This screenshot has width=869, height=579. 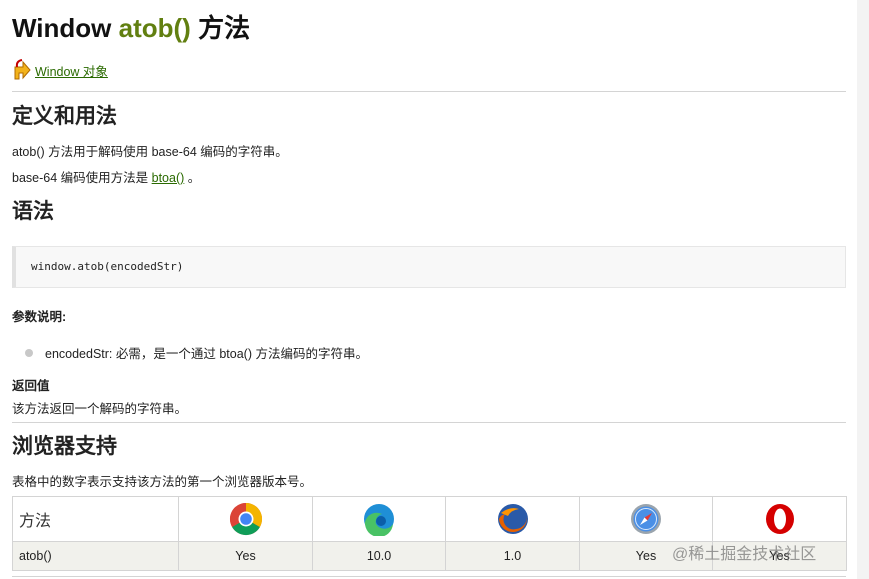 I want to click on method-cell: atob(), so click(x=95, y=556).